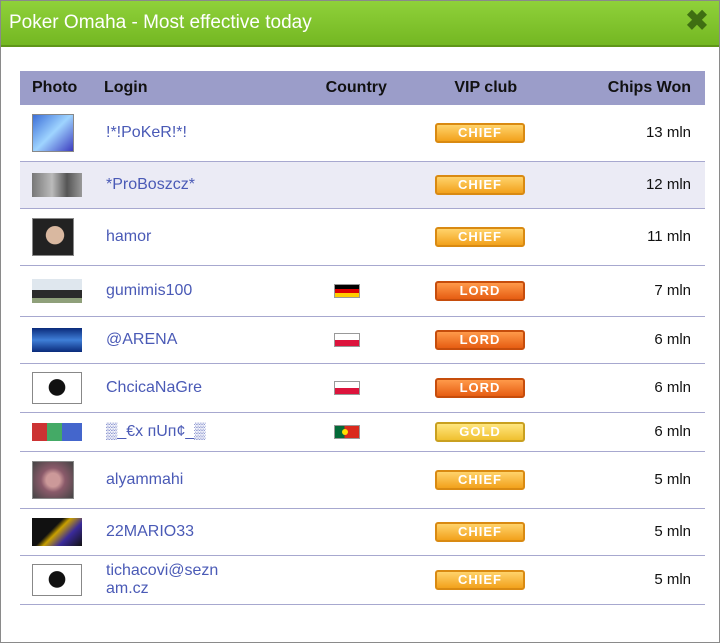  What do you see at coordinates (668, 132) in the screenshot?
I see `chips-won: 13 mln` at bounding box center [668, 132].